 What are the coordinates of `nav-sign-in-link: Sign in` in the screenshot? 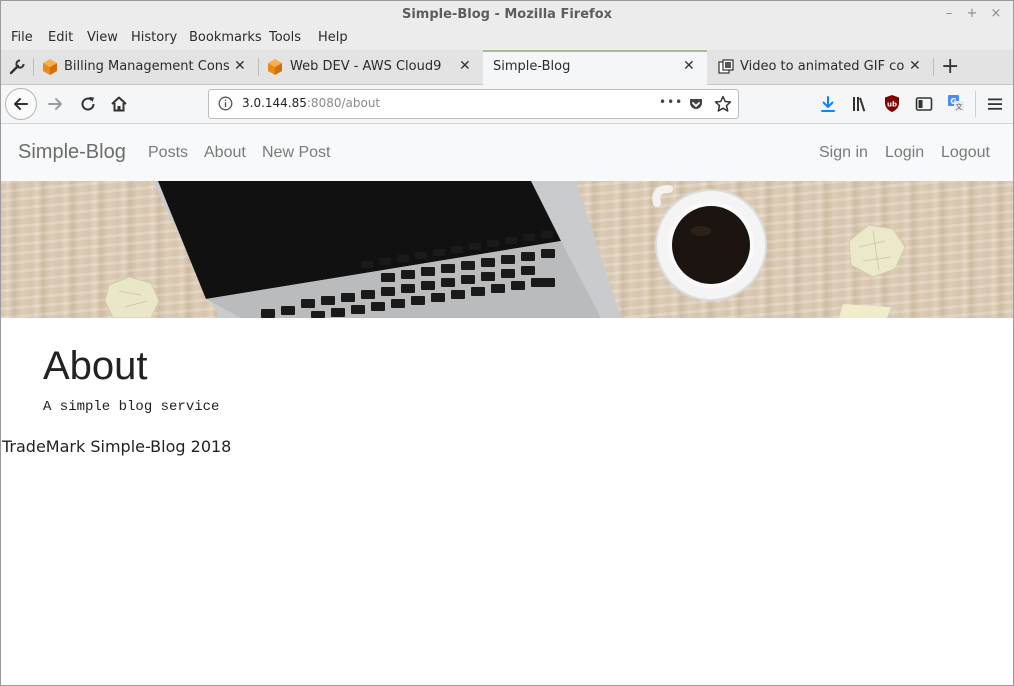 It's located at (843, 153).